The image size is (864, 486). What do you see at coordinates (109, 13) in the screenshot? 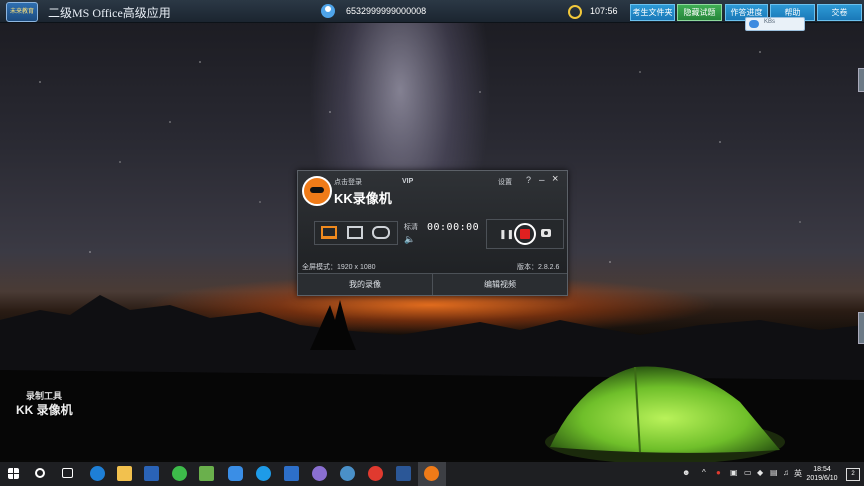
I see `exam-title: 二级MS Office高级应用` at bounding box center [109, 13].